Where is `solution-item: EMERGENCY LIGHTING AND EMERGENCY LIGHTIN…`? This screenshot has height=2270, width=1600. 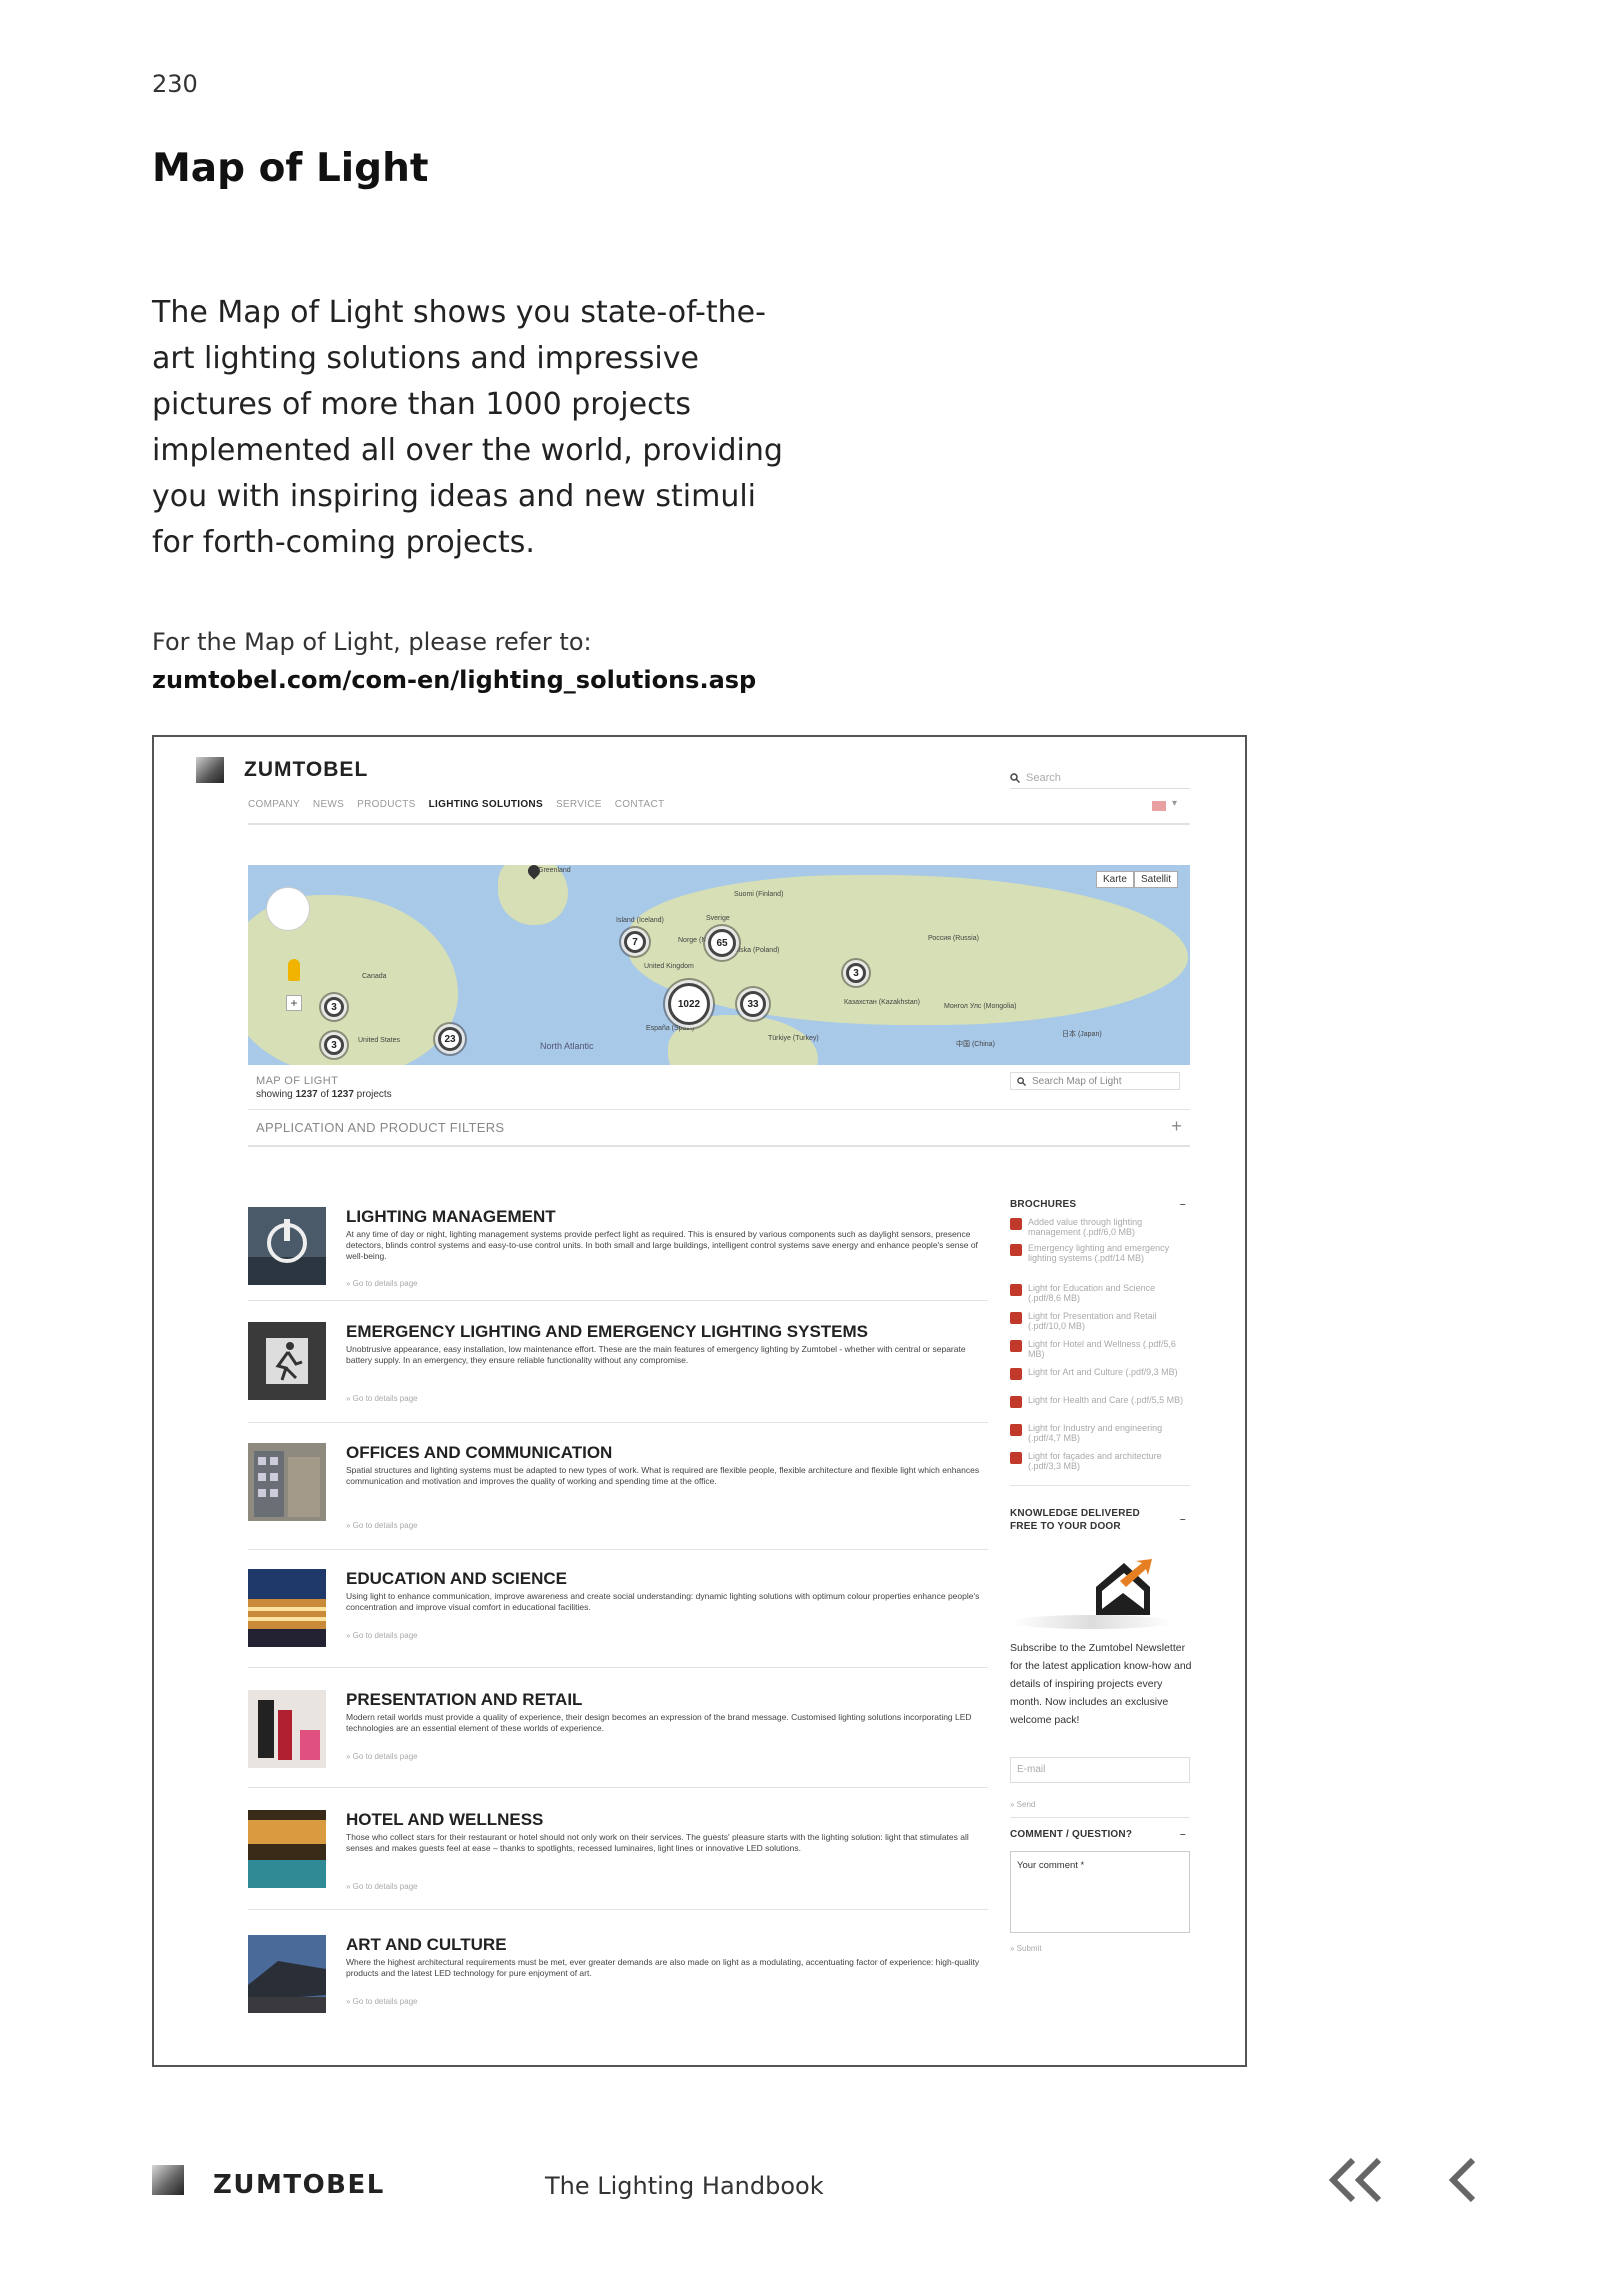 solution-item: EMERGENCY LIGHTING AND EMERGENCY LIGHTIN… is located at coordinates (618, 1362).